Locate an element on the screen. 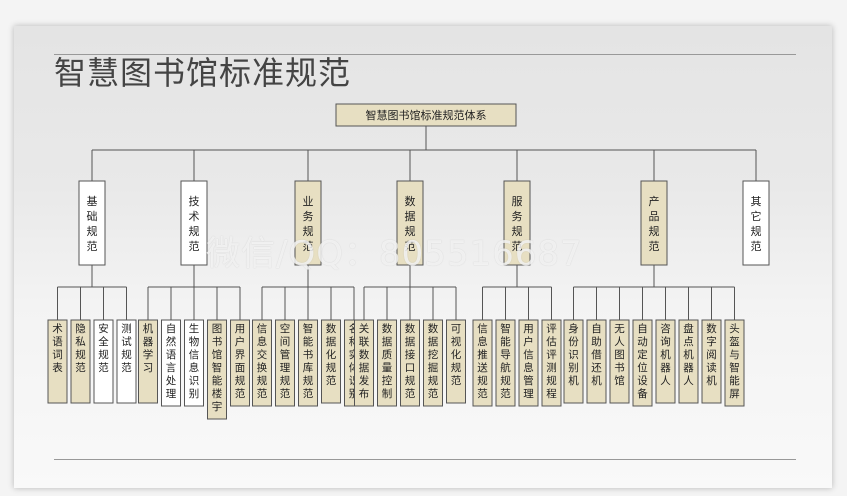 The width and height of the screenshot is (847, 496). leaf-label: 信息推送规范 is located at coordinates (482, 361).